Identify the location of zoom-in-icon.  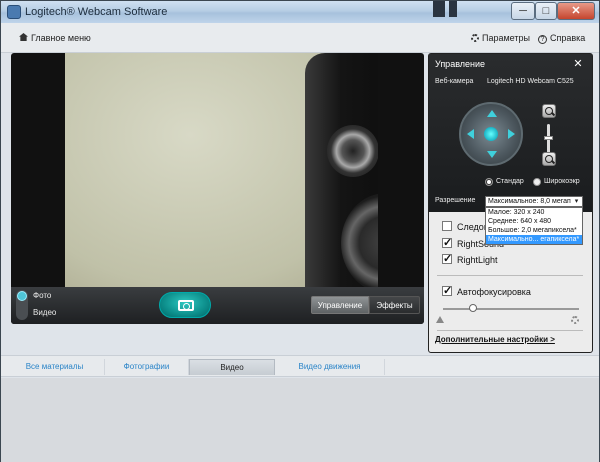
(549, 111).